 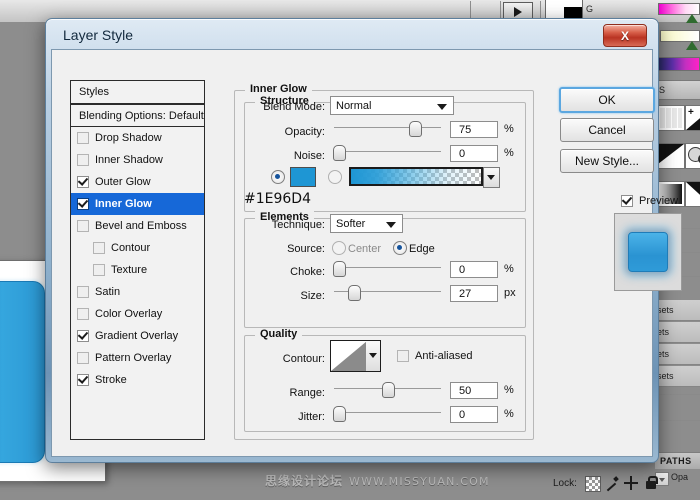 I want to click on opacity-slider-knob, so click(x=415, y=129).